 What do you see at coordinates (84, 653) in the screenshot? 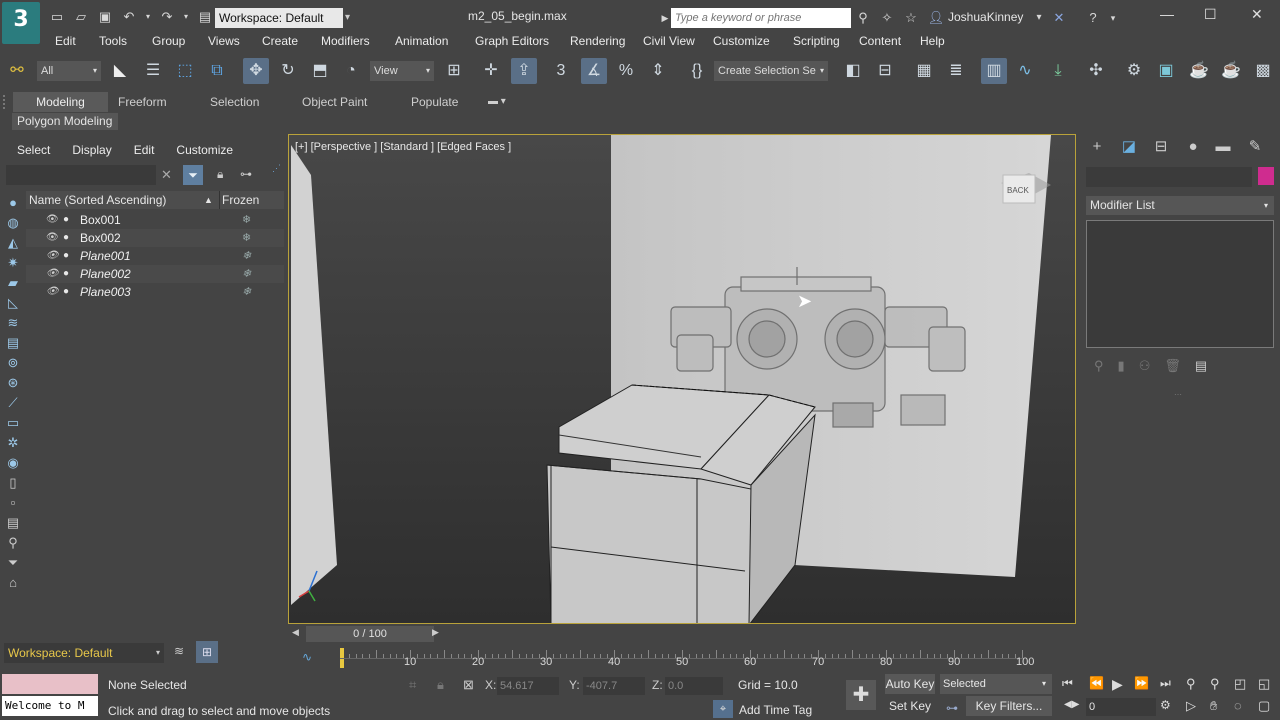
I see `explorer-workspace-dropdown: Workspace: Default ▾` at bounding box center [84, 653].